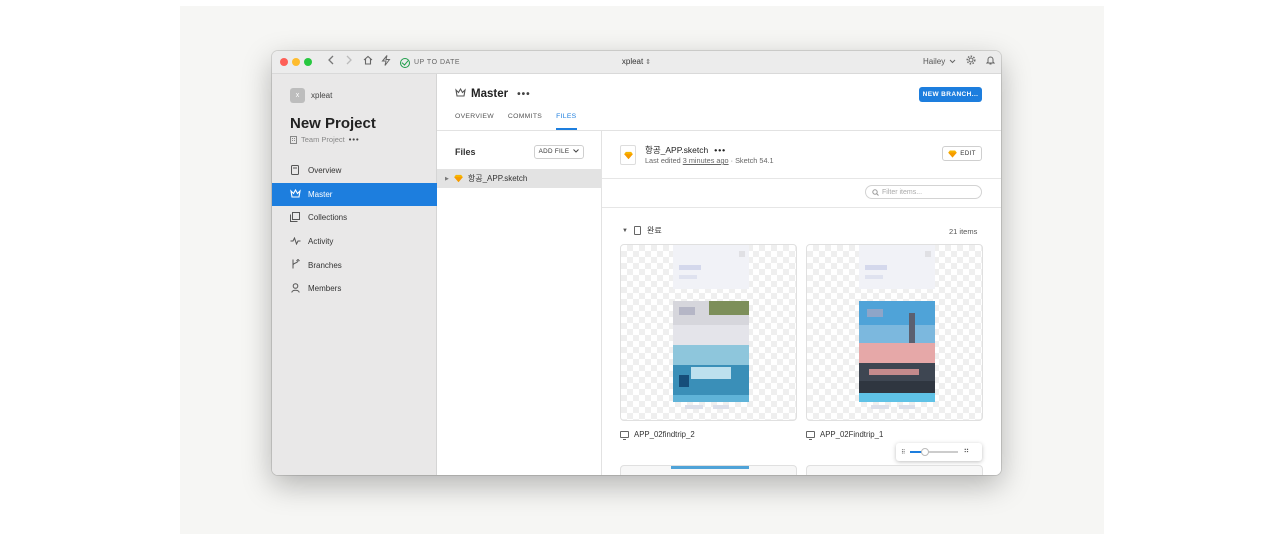 This screenshot has width=1280, height=534. What do you see at coordinates (677, 150) in the screenshot?
I see `document-name: 항공_APP.sketch` at bounding box center [677, 150].